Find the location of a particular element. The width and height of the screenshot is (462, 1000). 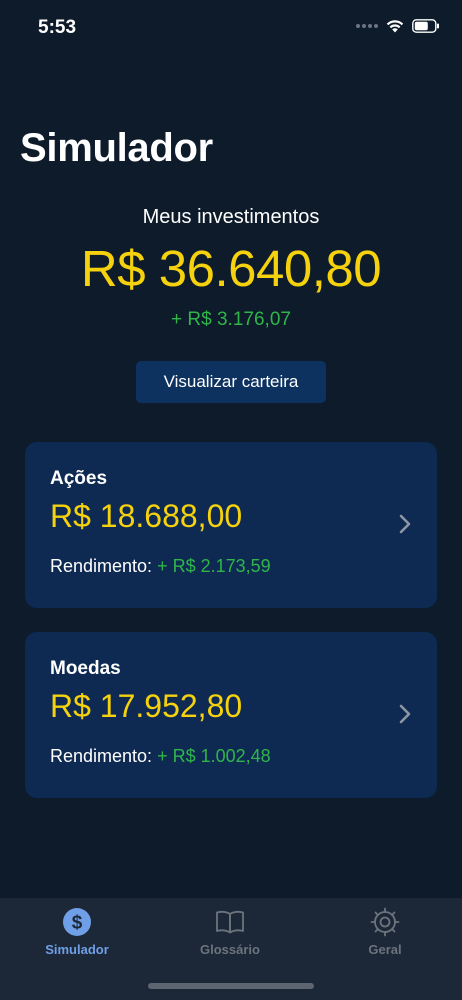

card-title: Ações is located at coordinates (79, 478).